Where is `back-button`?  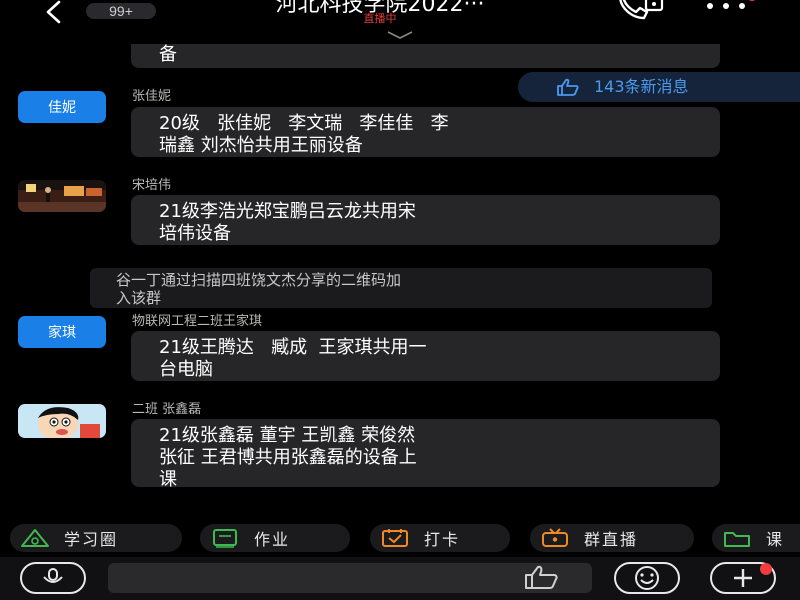
back-button is located at coordinates (54, 15).